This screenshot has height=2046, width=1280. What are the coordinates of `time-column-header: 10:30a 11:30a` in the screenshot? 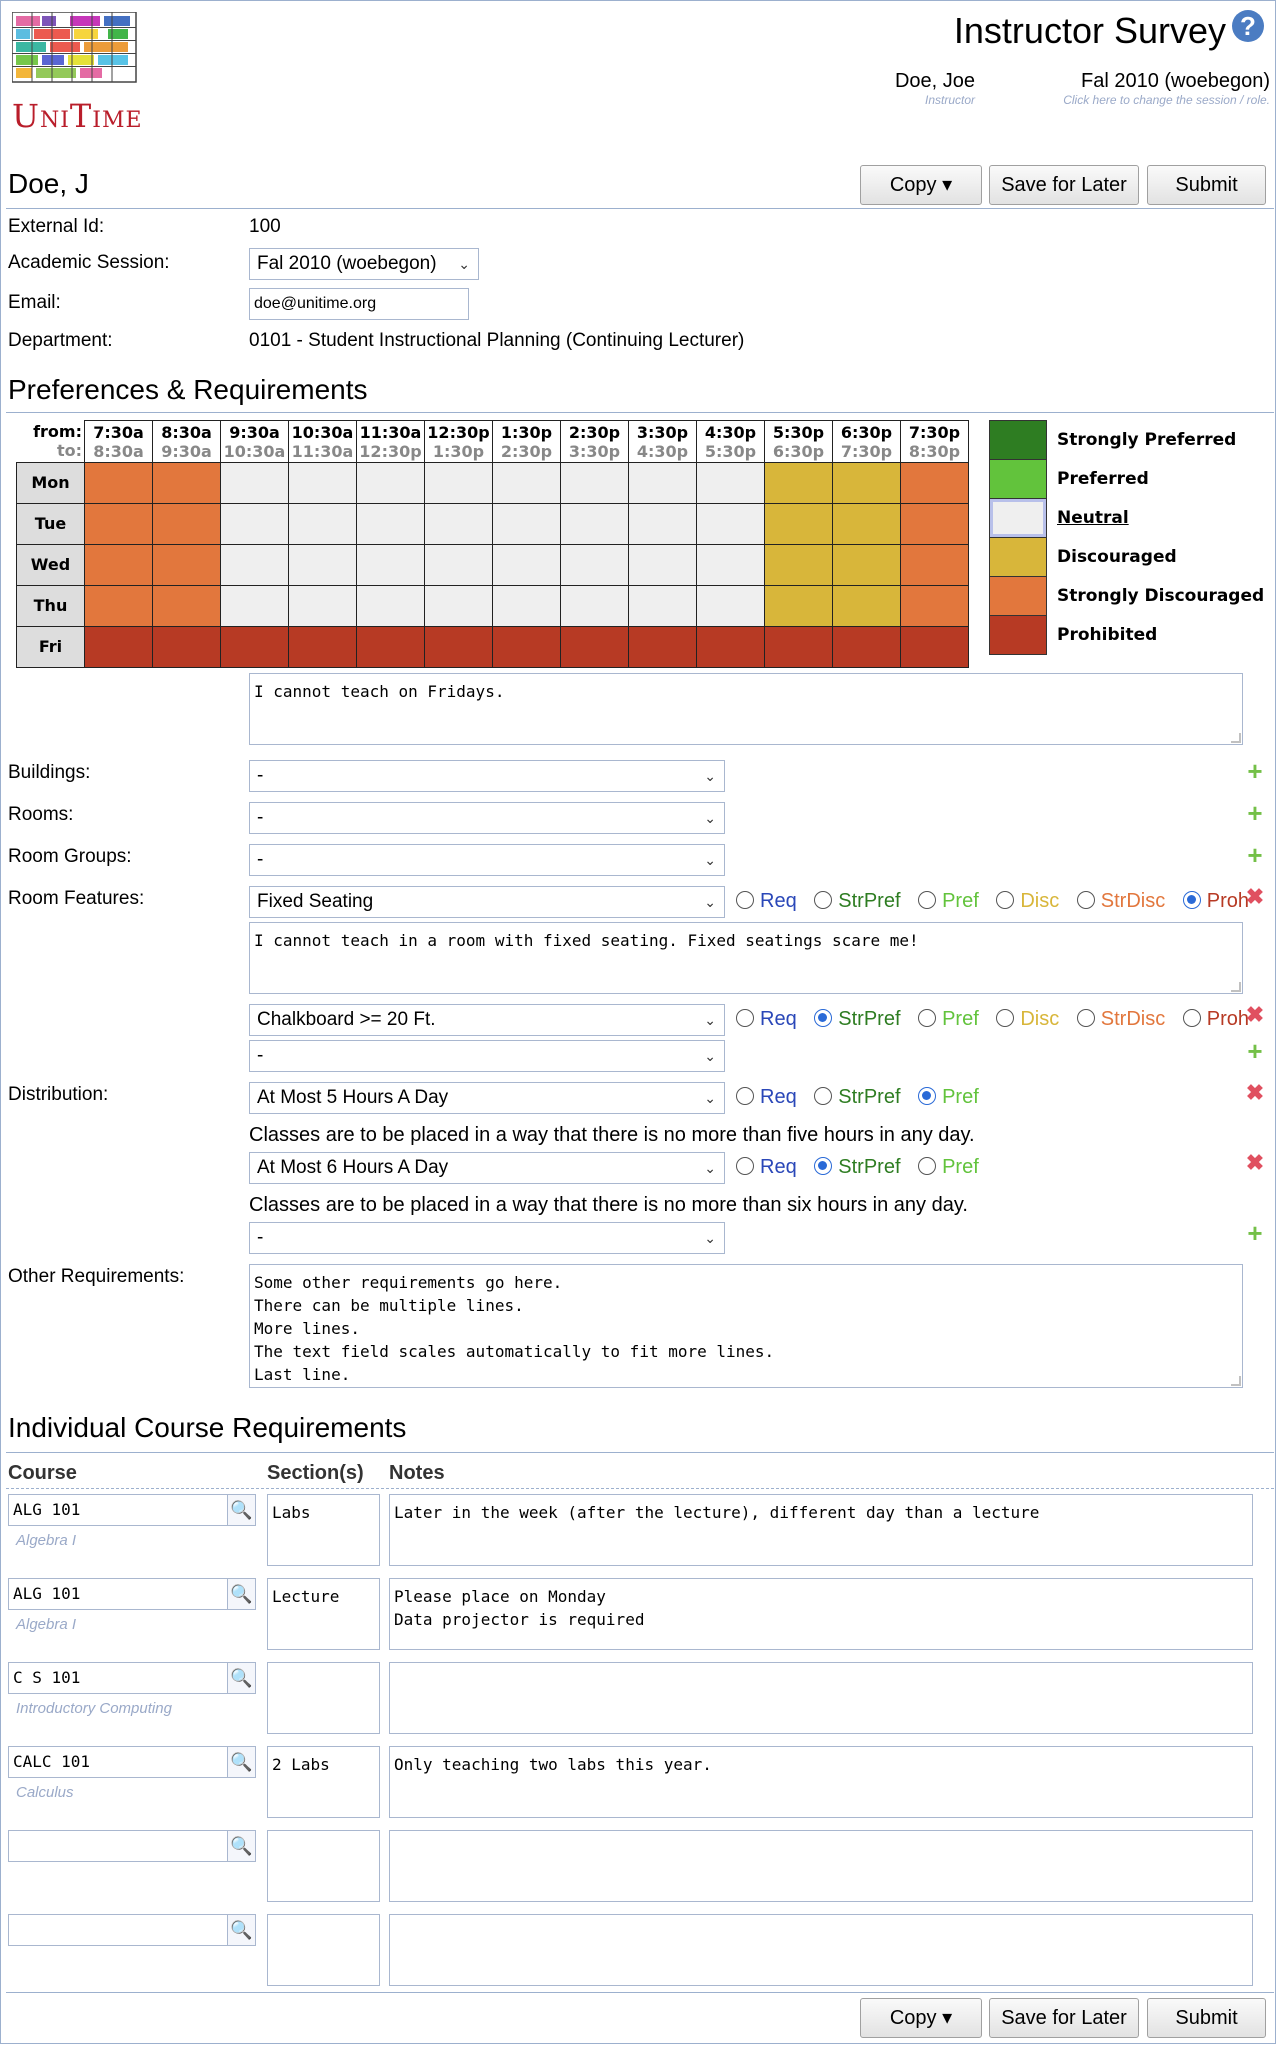 It's located at (322, 441).